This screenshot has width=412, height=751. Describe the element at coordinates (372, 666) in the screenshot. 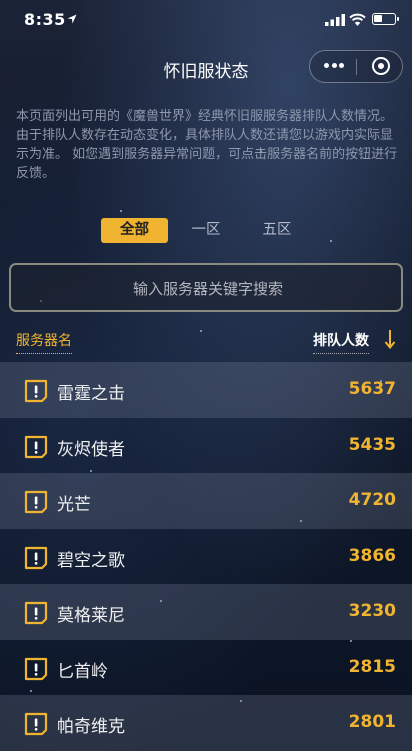

I see `queue-count: 2815` at that location.